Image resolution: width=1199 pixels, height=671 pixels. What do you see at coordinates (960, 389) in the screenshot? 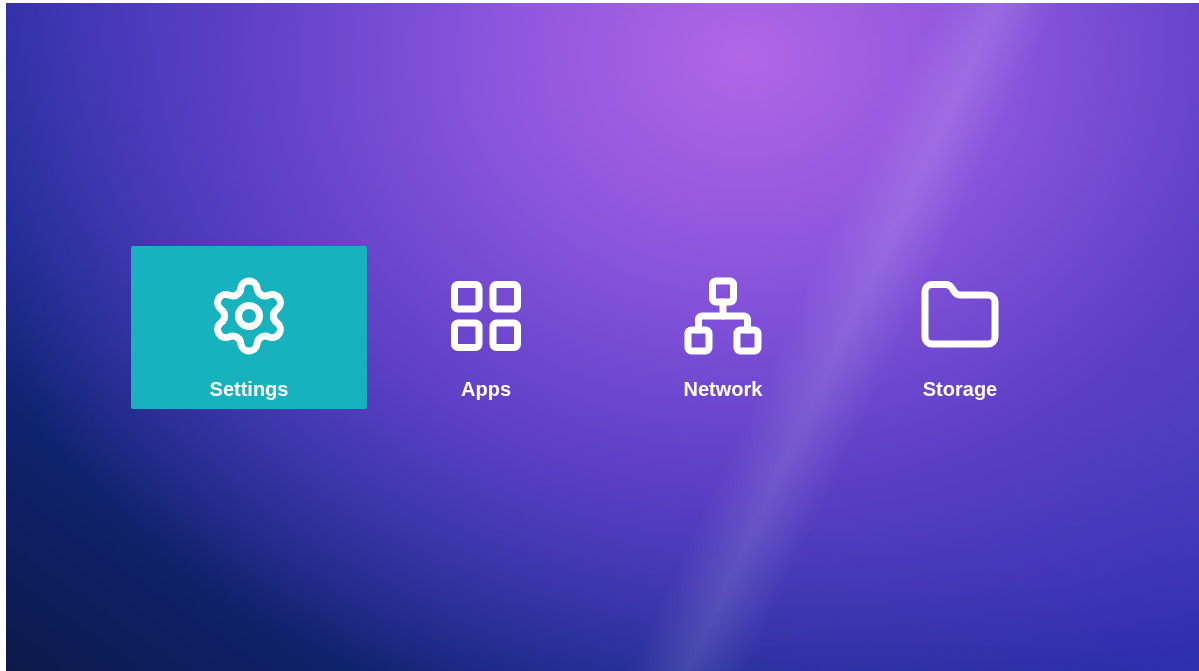
I see `tile-label: Storage` at bounding box center [960, 389].